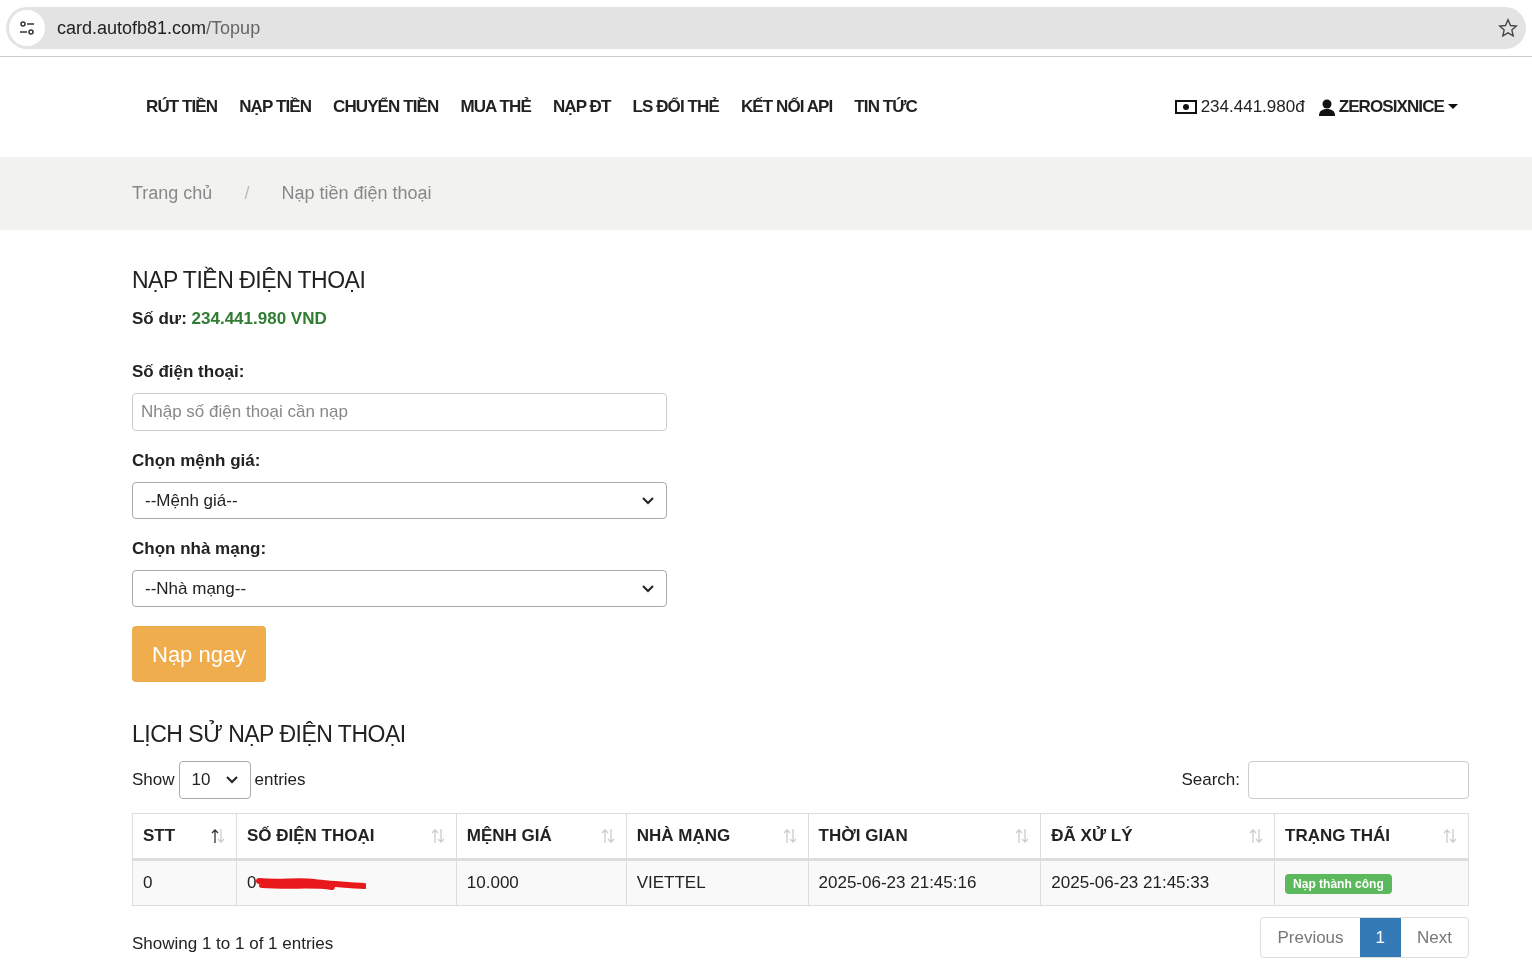 Image resolution: width=1532 pixels, height=962 pixels. I want to click on table-cell: 2025-06-23 21:45:16, so click(924, 882).